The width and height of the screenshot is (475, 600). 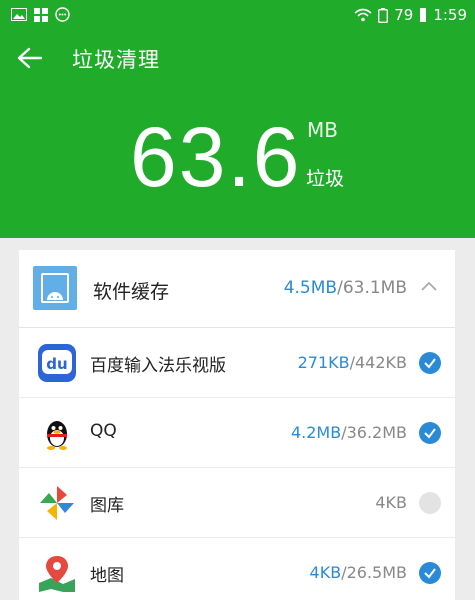 I want to click on svg-text: du, so click(x=56, y=364).